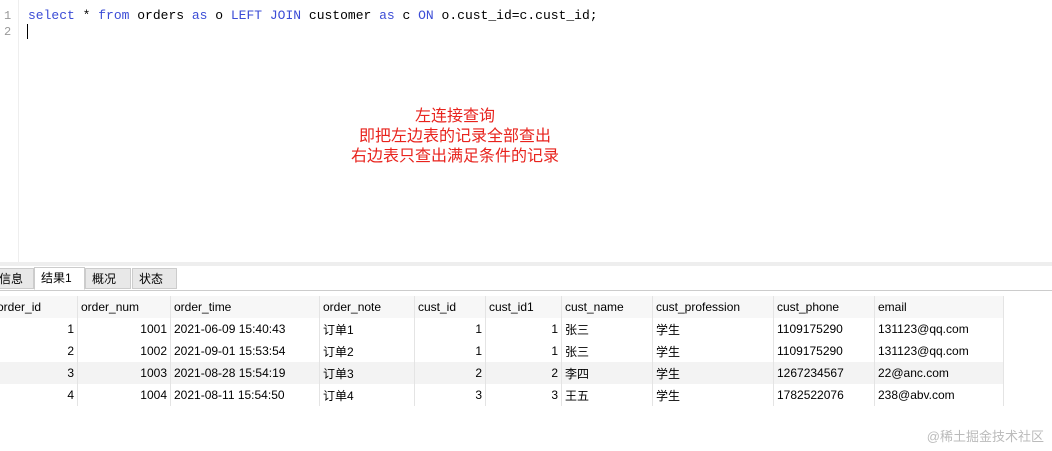 This screenshot has width=1052, height=451. Describe the element at coordinates (824, 373) in the screenshot. I see `cell-cust_phone: 1267234567` at that location.